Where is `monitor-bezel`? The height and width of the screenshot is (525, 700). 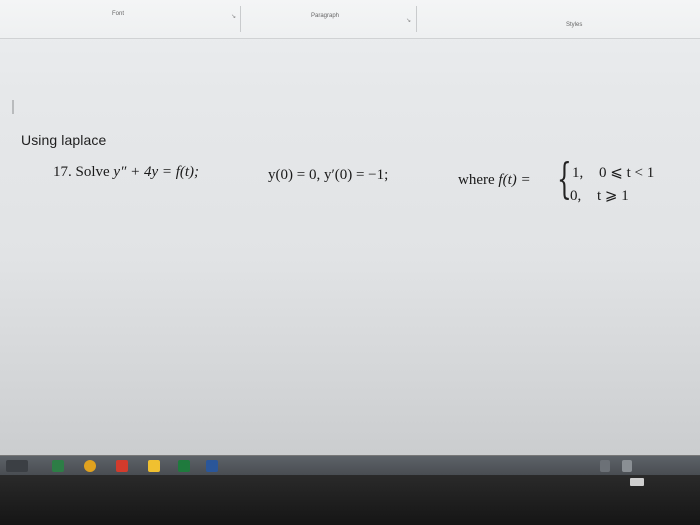
monitor-bezel is located at coordinates (350, 500).